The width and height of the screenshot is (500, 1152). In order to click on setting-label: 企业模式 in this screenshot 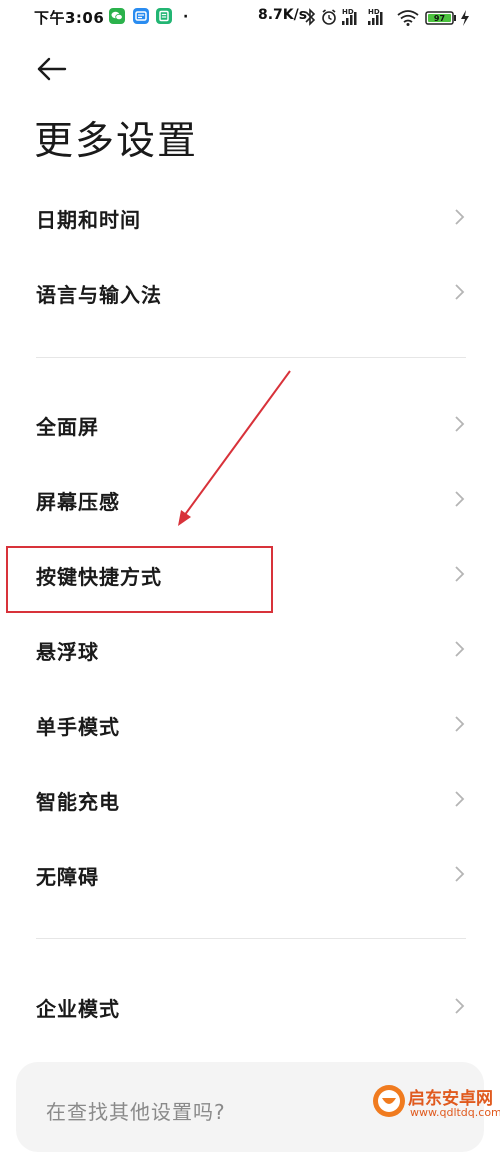, I will do `click(78, 1009)`.